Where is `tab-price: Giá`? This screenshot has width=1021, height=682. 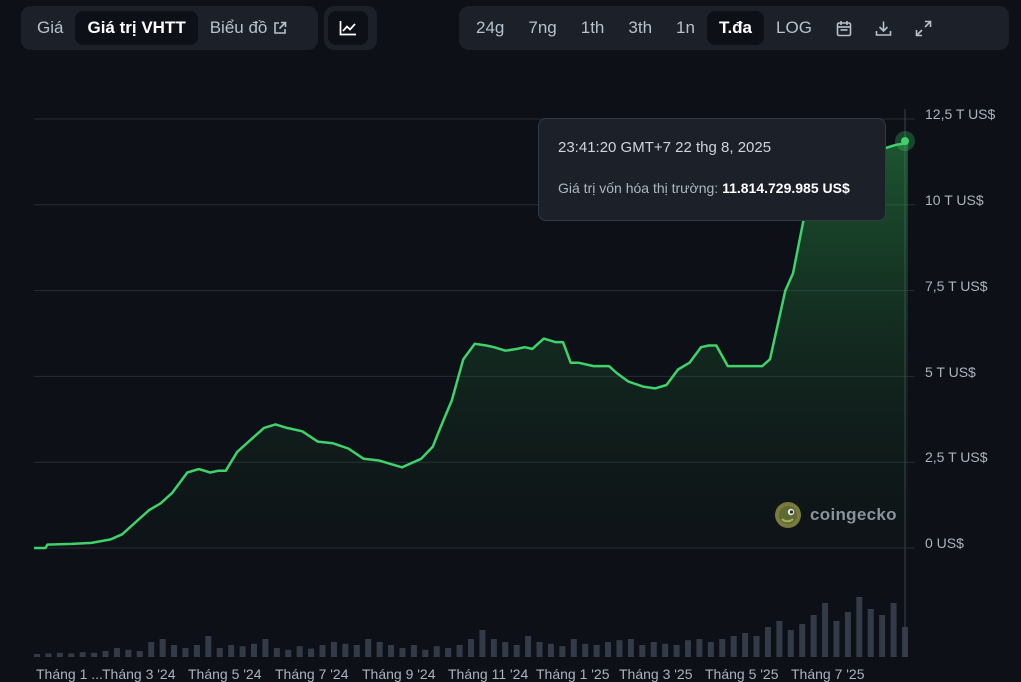
tab-price: Giá is located at coordinates (50, 28).